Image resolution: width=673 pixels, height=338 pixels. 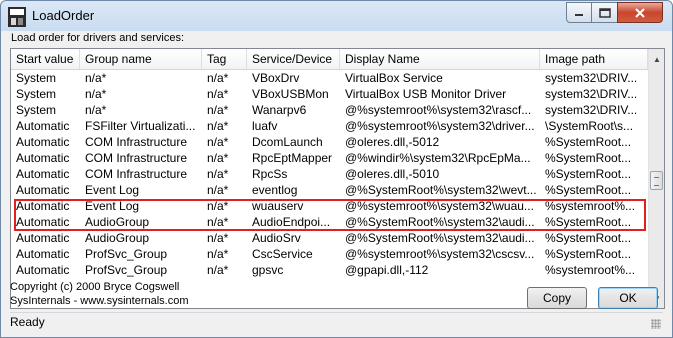 I want to click on cell-service: Wanarpv6, so click(x=279, y=110).